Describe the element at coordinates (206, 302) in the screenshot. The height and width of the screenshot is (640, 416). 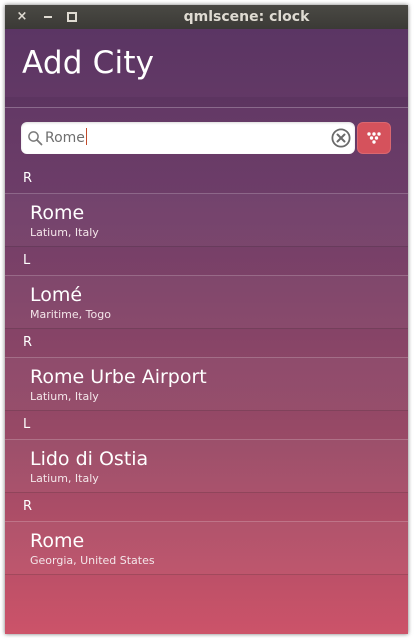
I see `city-list-item: Lomé Maritime, Togo` at that location.